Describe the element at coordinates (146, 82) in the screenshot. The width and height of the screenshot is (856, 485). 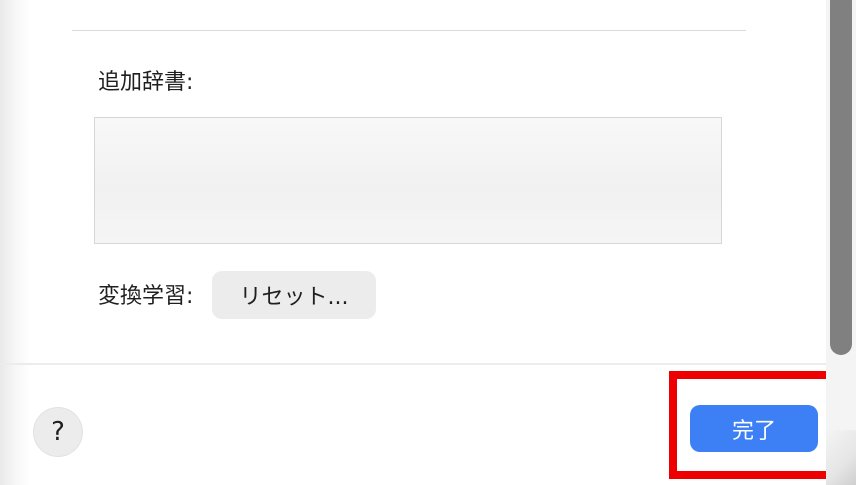
I see `additional-dictionary-label: 追加辞書:` at that location.